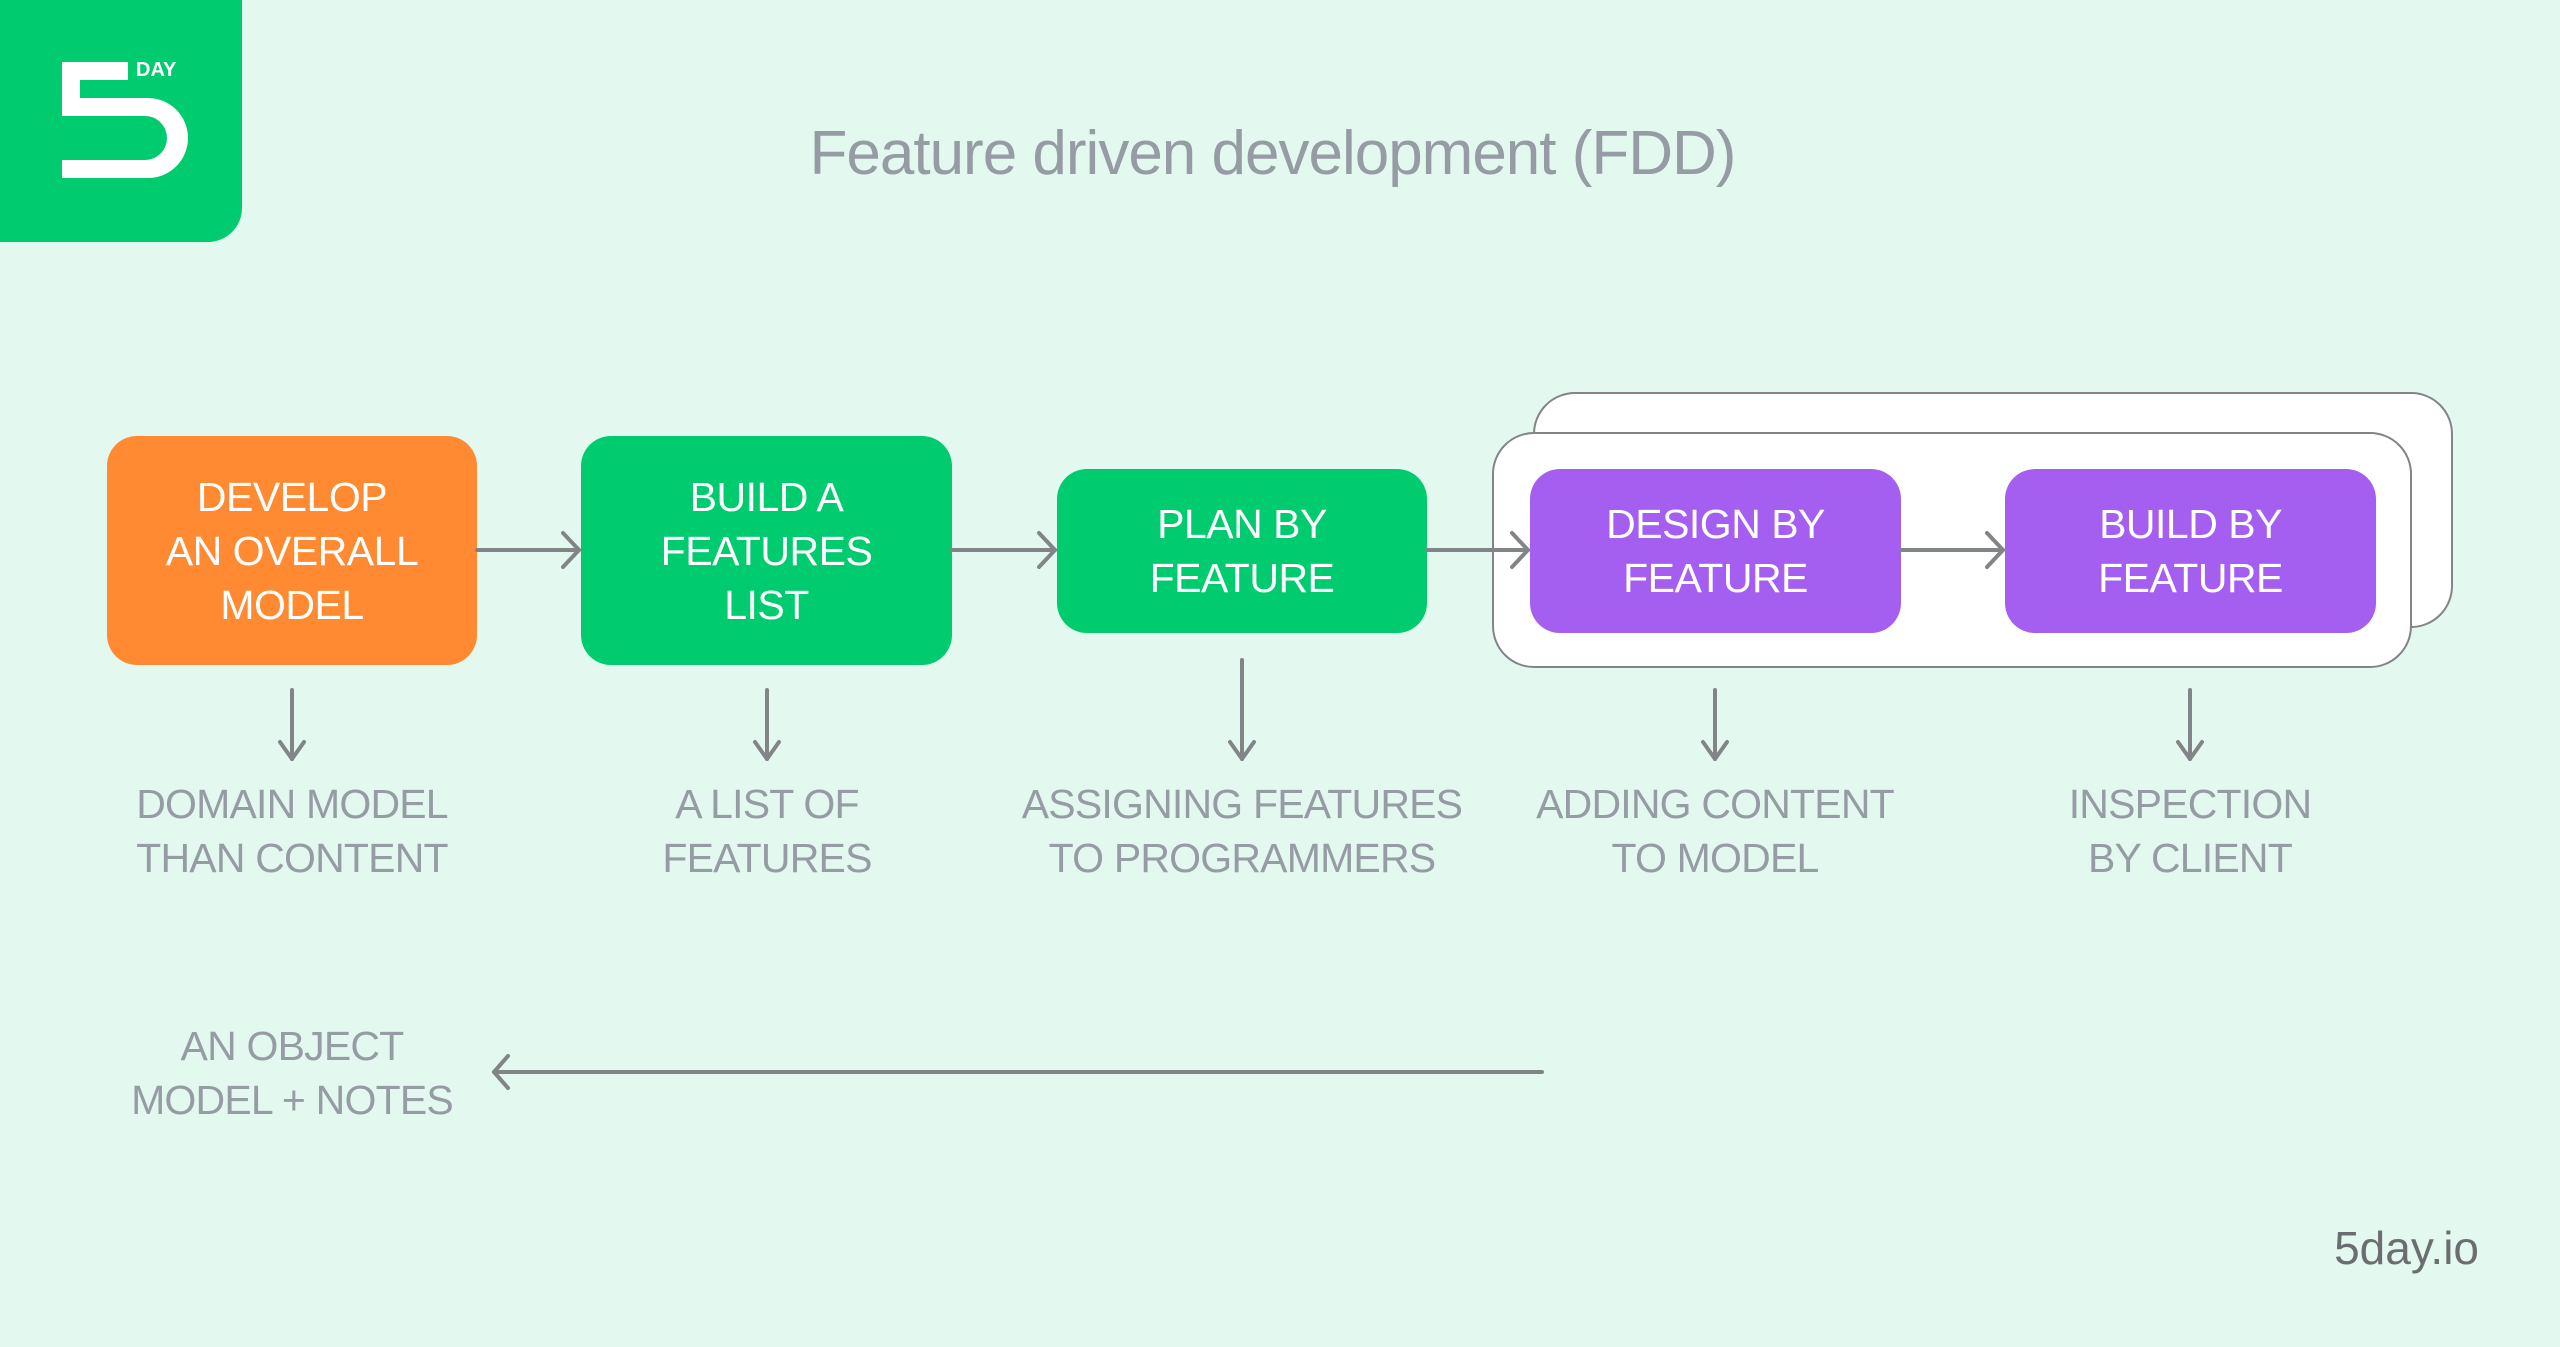 The height and width of the screenshot is (1347, 2560). I want to click on arrow-left-return, so click(1018, 1072).